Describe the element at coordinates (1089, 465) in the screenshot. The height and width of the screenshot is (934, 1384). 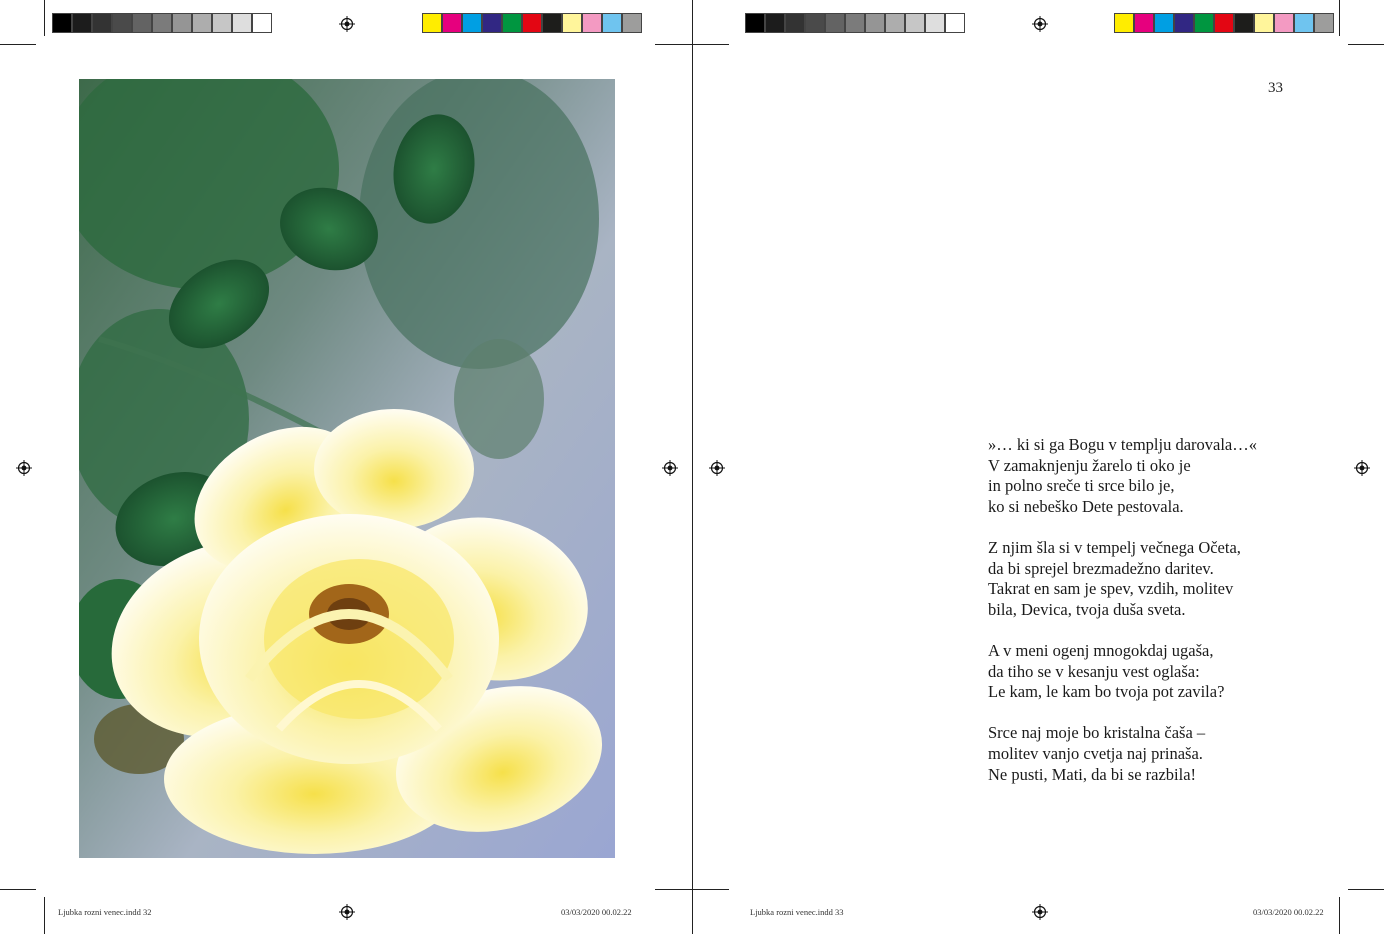
I see `poem-line: V zamaknjenju žarelo ti oko je` at that location.